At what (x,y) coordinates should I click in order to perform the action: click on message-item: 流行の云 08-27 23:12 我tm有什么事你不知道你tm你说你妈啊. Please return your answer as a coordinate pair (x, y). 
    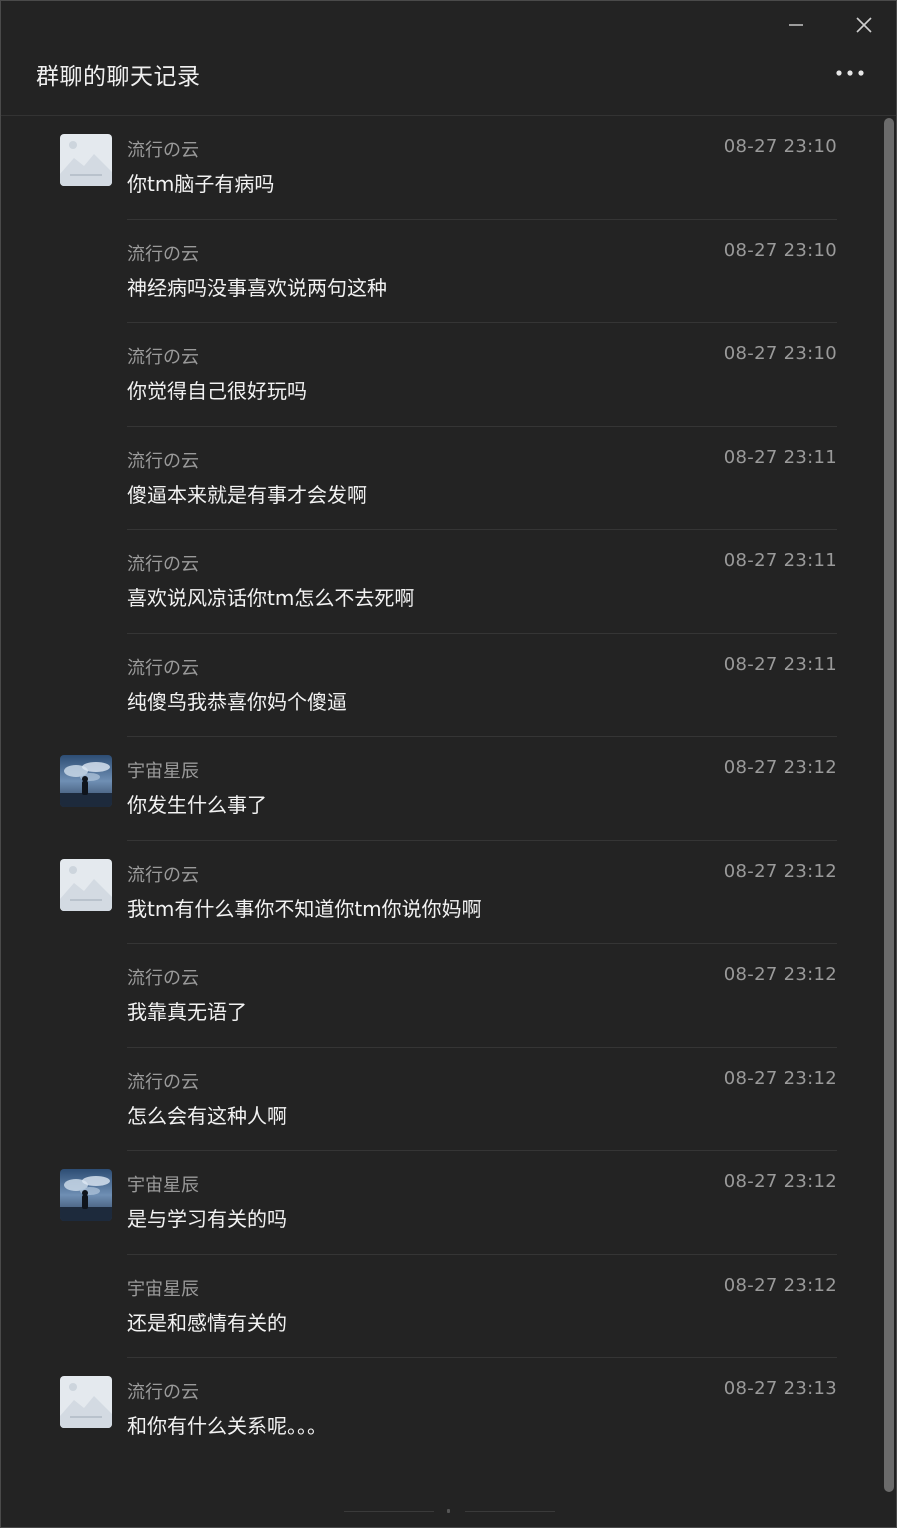
    Looking at the image, I should click on (441, 892).